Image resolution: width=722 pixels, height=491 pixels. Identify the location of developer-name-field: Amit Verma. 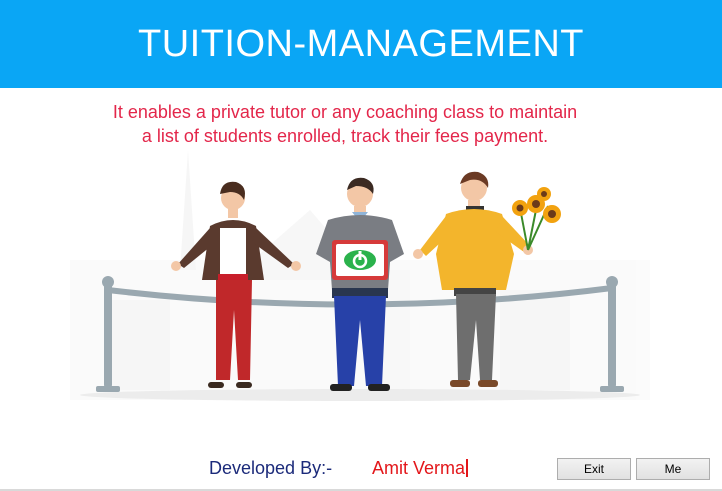
(420, 468).